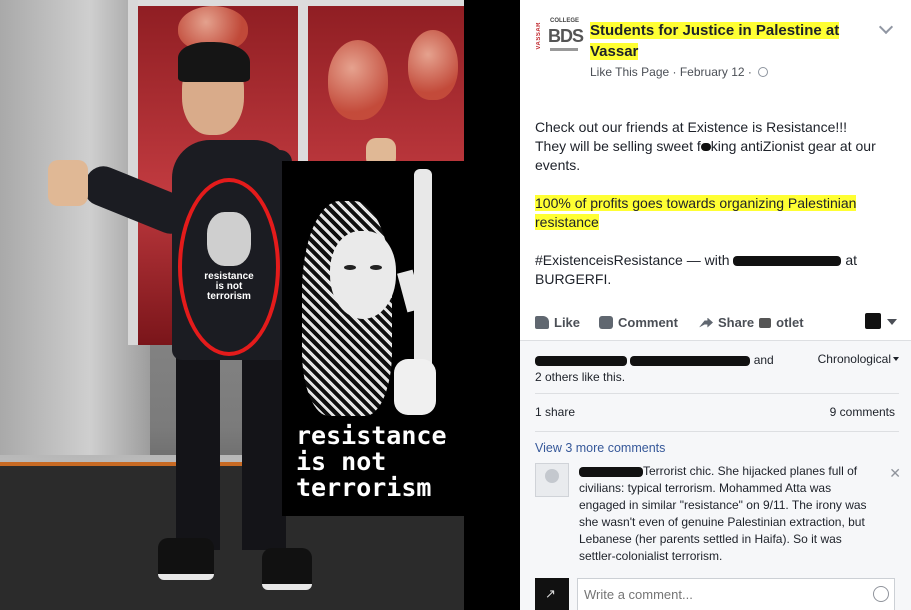 This screenshot has width=911, height=610. I want to click on comment-icon, so click(606, 322).